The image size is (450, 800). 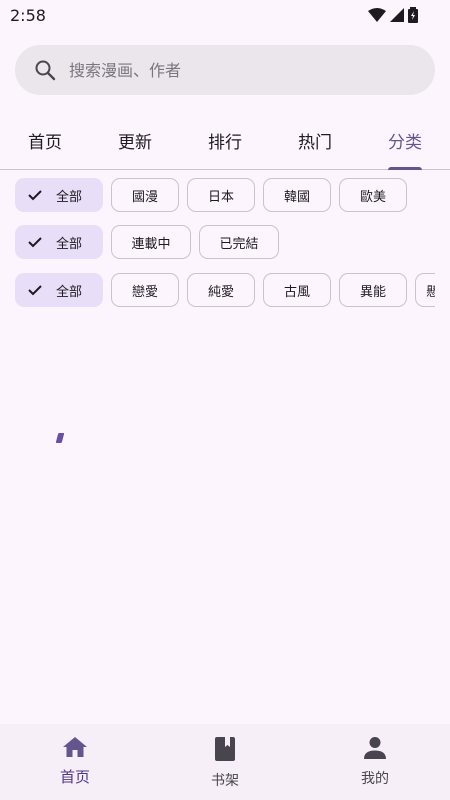 I want to click on signal-icon, so click(x=397, y=15).